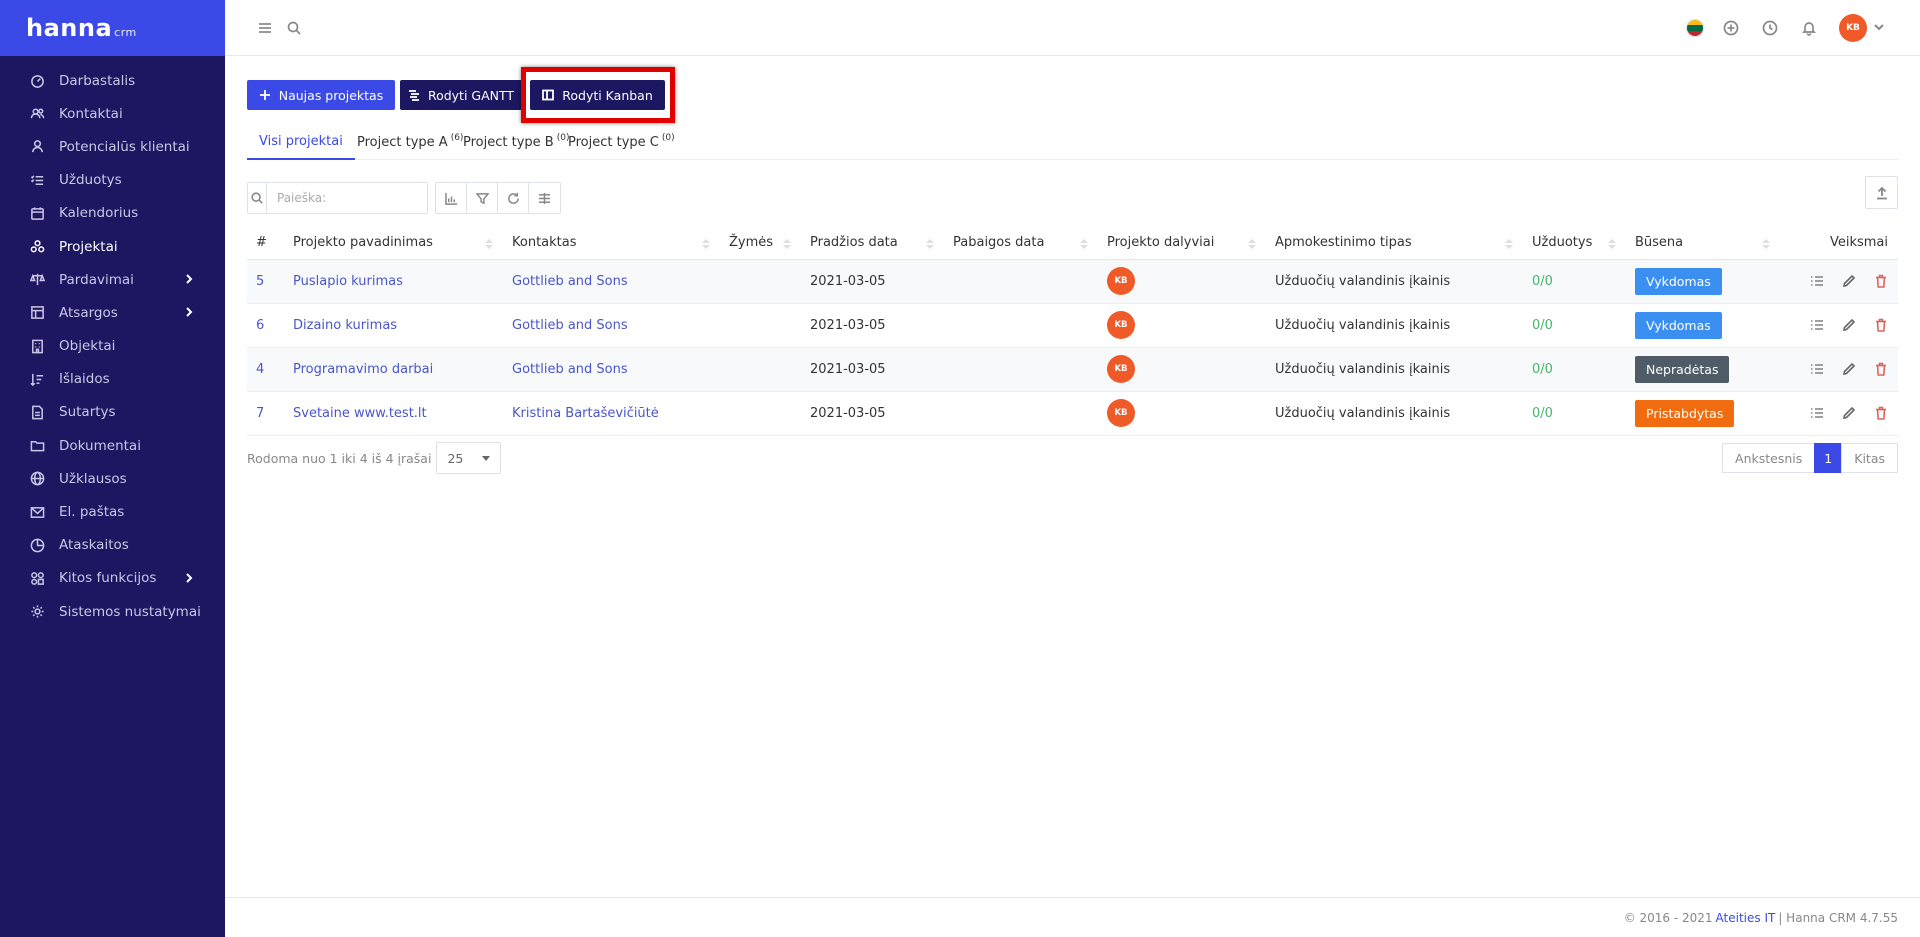  What do you see at coordinates (1682, 369) in the screenshot?
I see `status-badge: Nepradėtas` at bounding box center [1682, 369].